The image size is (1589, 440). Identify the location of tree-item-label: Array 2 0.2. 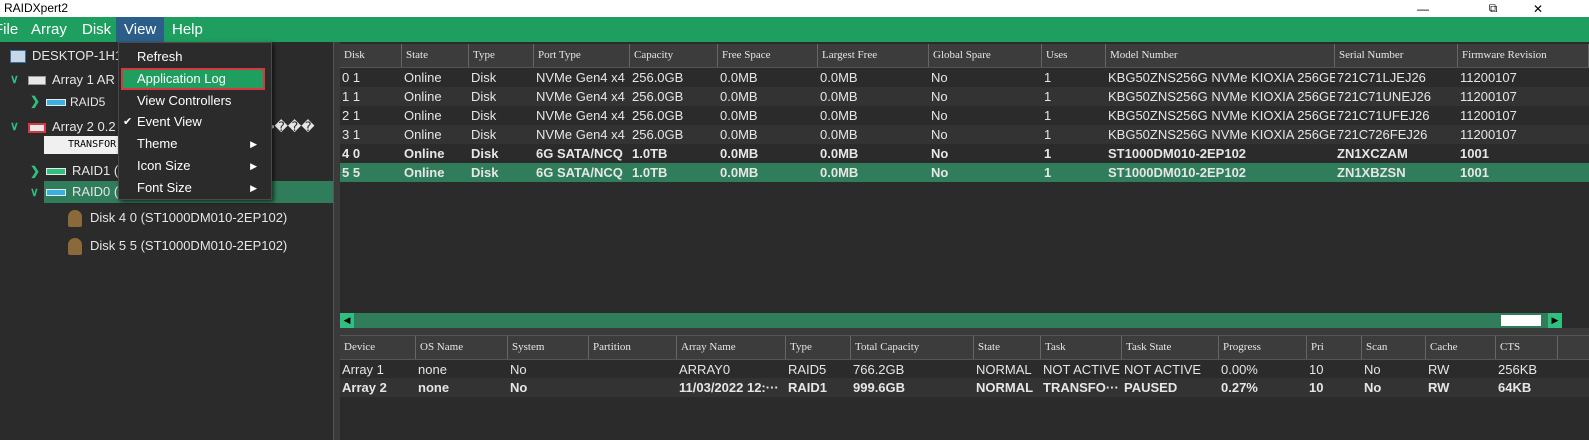
(84, 126).